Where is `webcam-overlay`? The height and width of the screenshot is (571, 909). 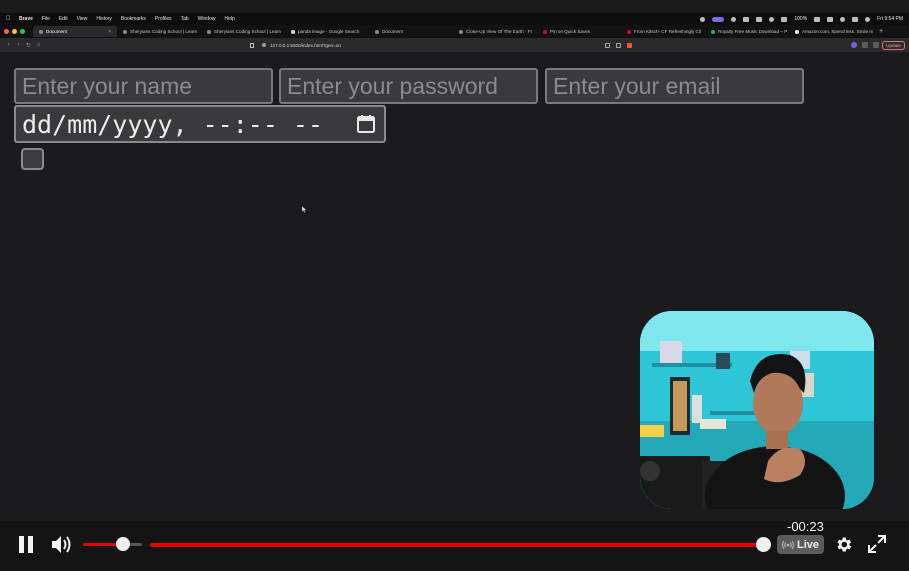 webcam-overlay is located at coordinates (757, 410).